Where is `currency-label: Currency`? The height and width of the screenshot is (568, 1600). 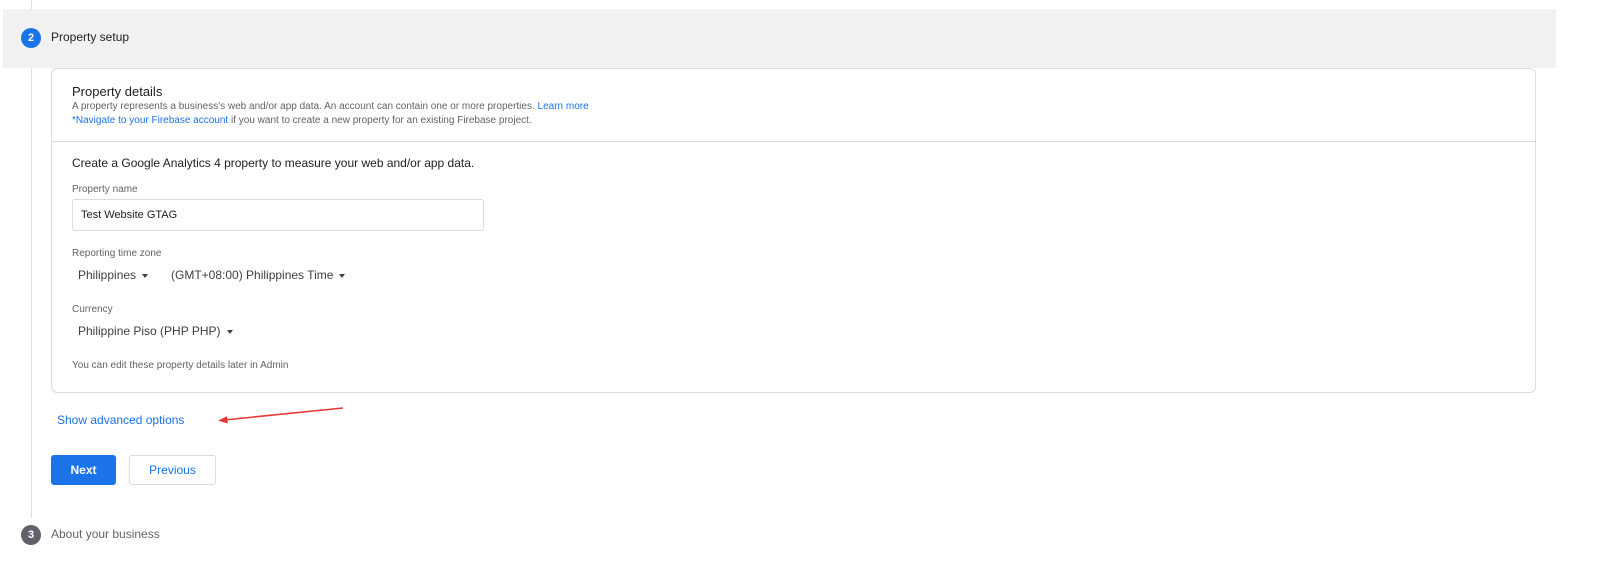 currency-label: Currency is located at coordinates (92, 309).